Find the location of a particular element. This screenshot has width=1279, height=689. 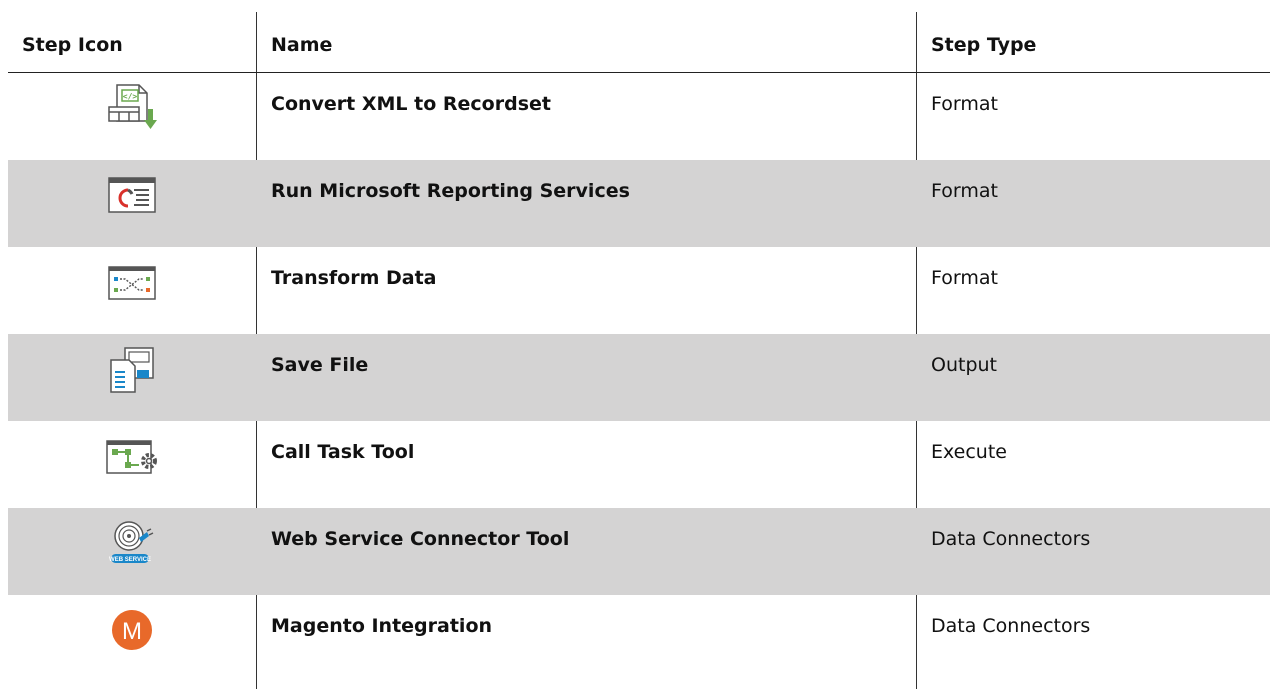

step-name: Convert XML to Recordset is located at coordinates (411, 104).